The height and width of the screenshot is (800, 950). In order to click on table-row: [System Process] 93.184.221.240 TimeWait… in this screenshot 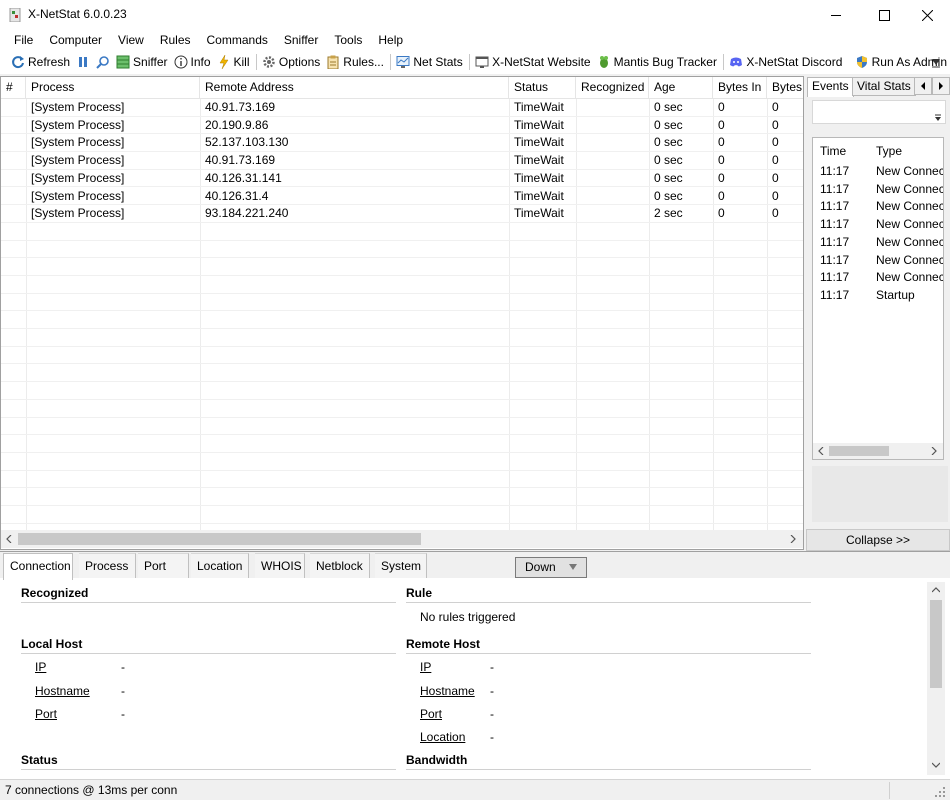, I will do `click(402, 214)`.